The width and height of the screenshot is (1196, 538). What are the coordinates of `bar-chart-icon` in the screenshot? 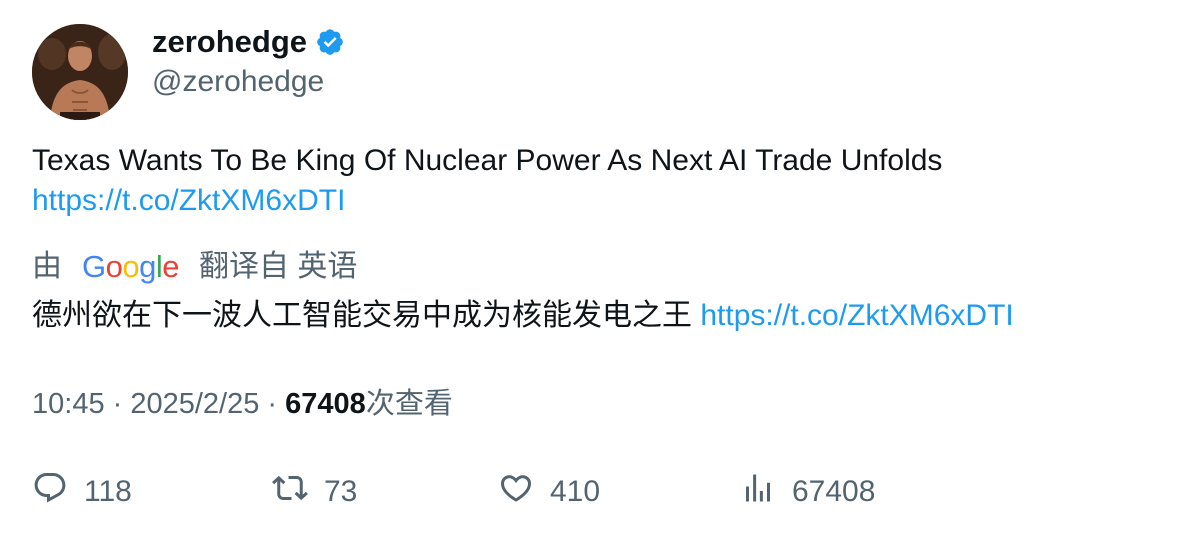 It's located at (758, 492).